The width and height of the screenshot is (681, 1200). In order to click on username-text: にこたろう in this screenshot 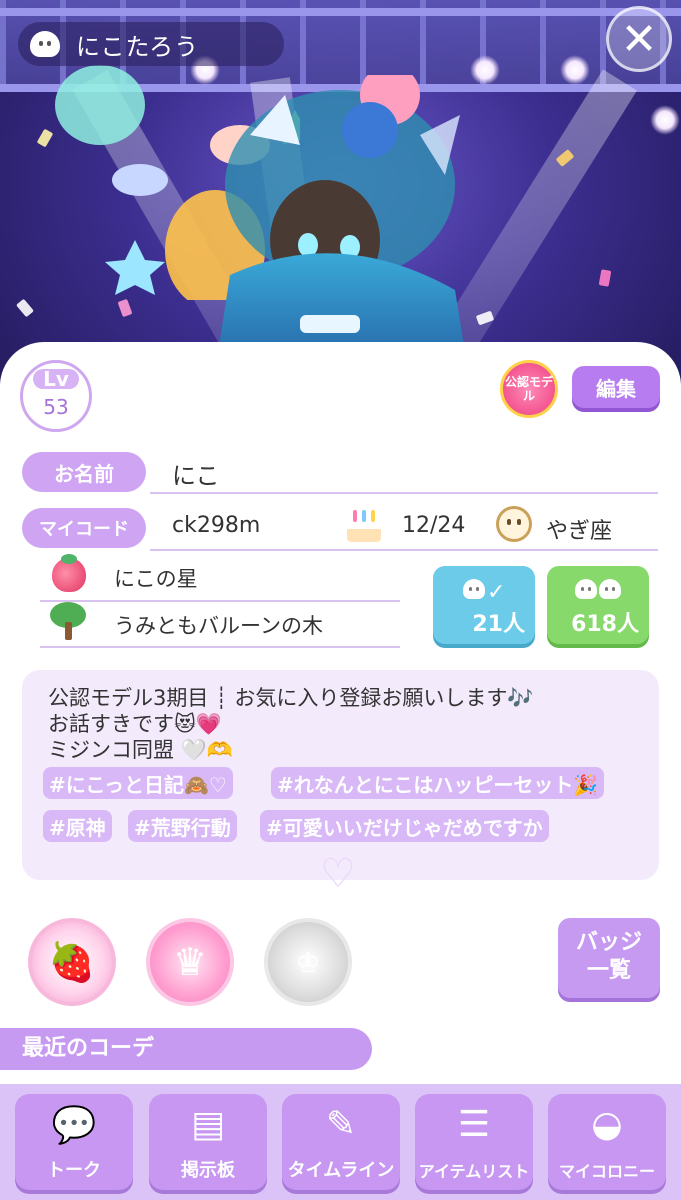, I will do `click(138, 46)`.